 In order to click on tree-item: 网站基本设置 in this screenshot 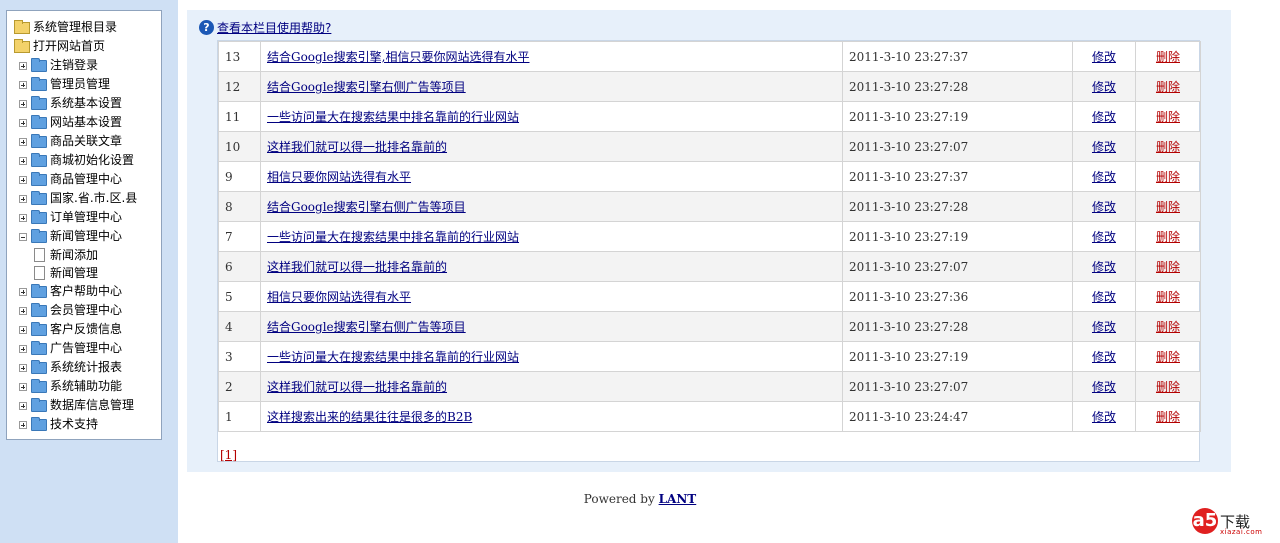, I will do `click(84, 122)`.